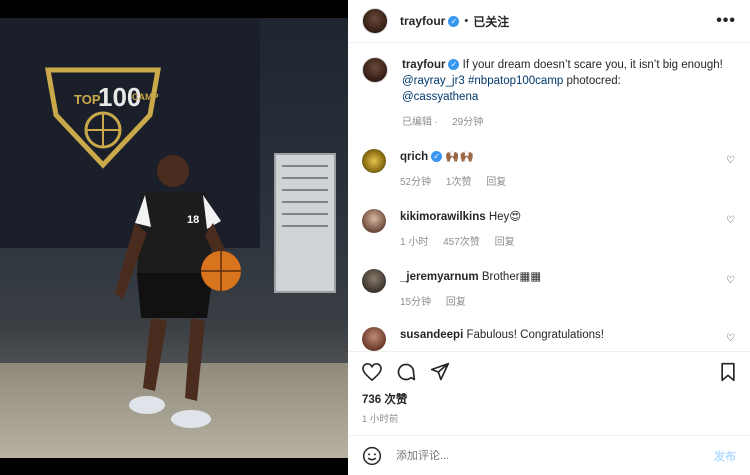 This screenshot has width=750, height=475. I want to click on hashtag-link: #nbpatop100camp, so click(515, 81).